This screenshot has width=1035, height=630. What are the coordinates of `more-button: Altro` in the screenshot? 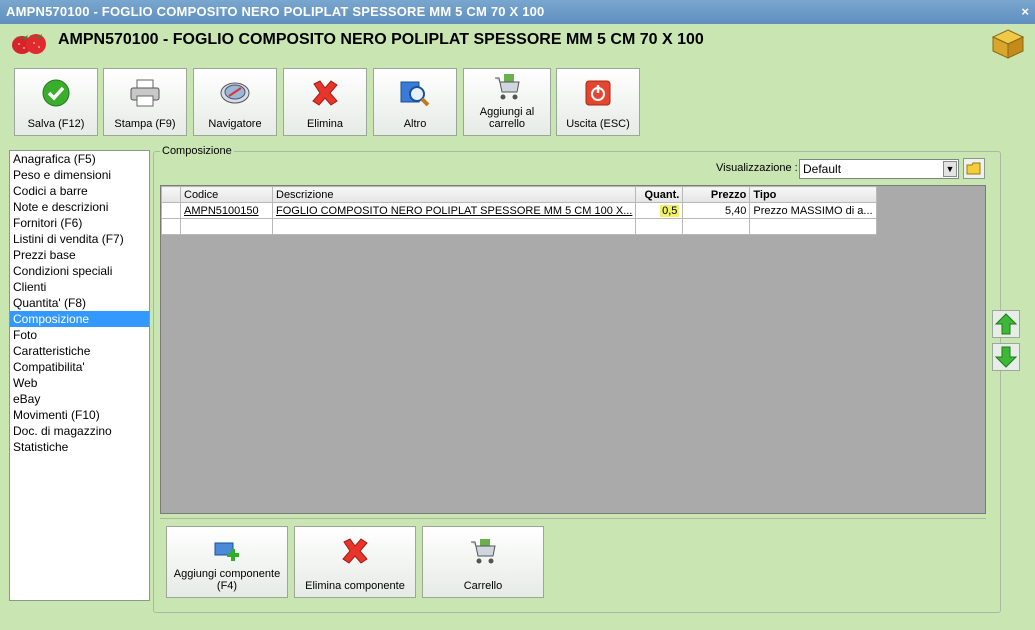 It's located at (415, 102).